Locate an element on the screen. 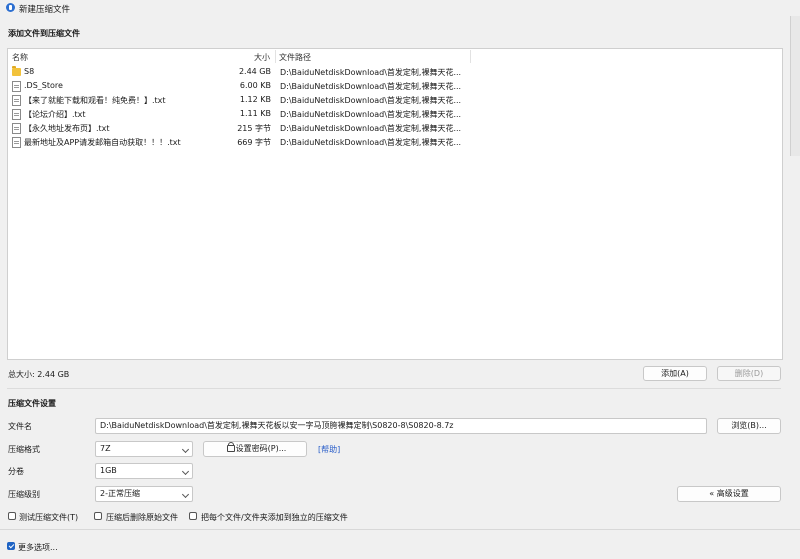 This screenshot has width=800, height=559. format-label: 压缩格式 is located at coordinates (24, 449).